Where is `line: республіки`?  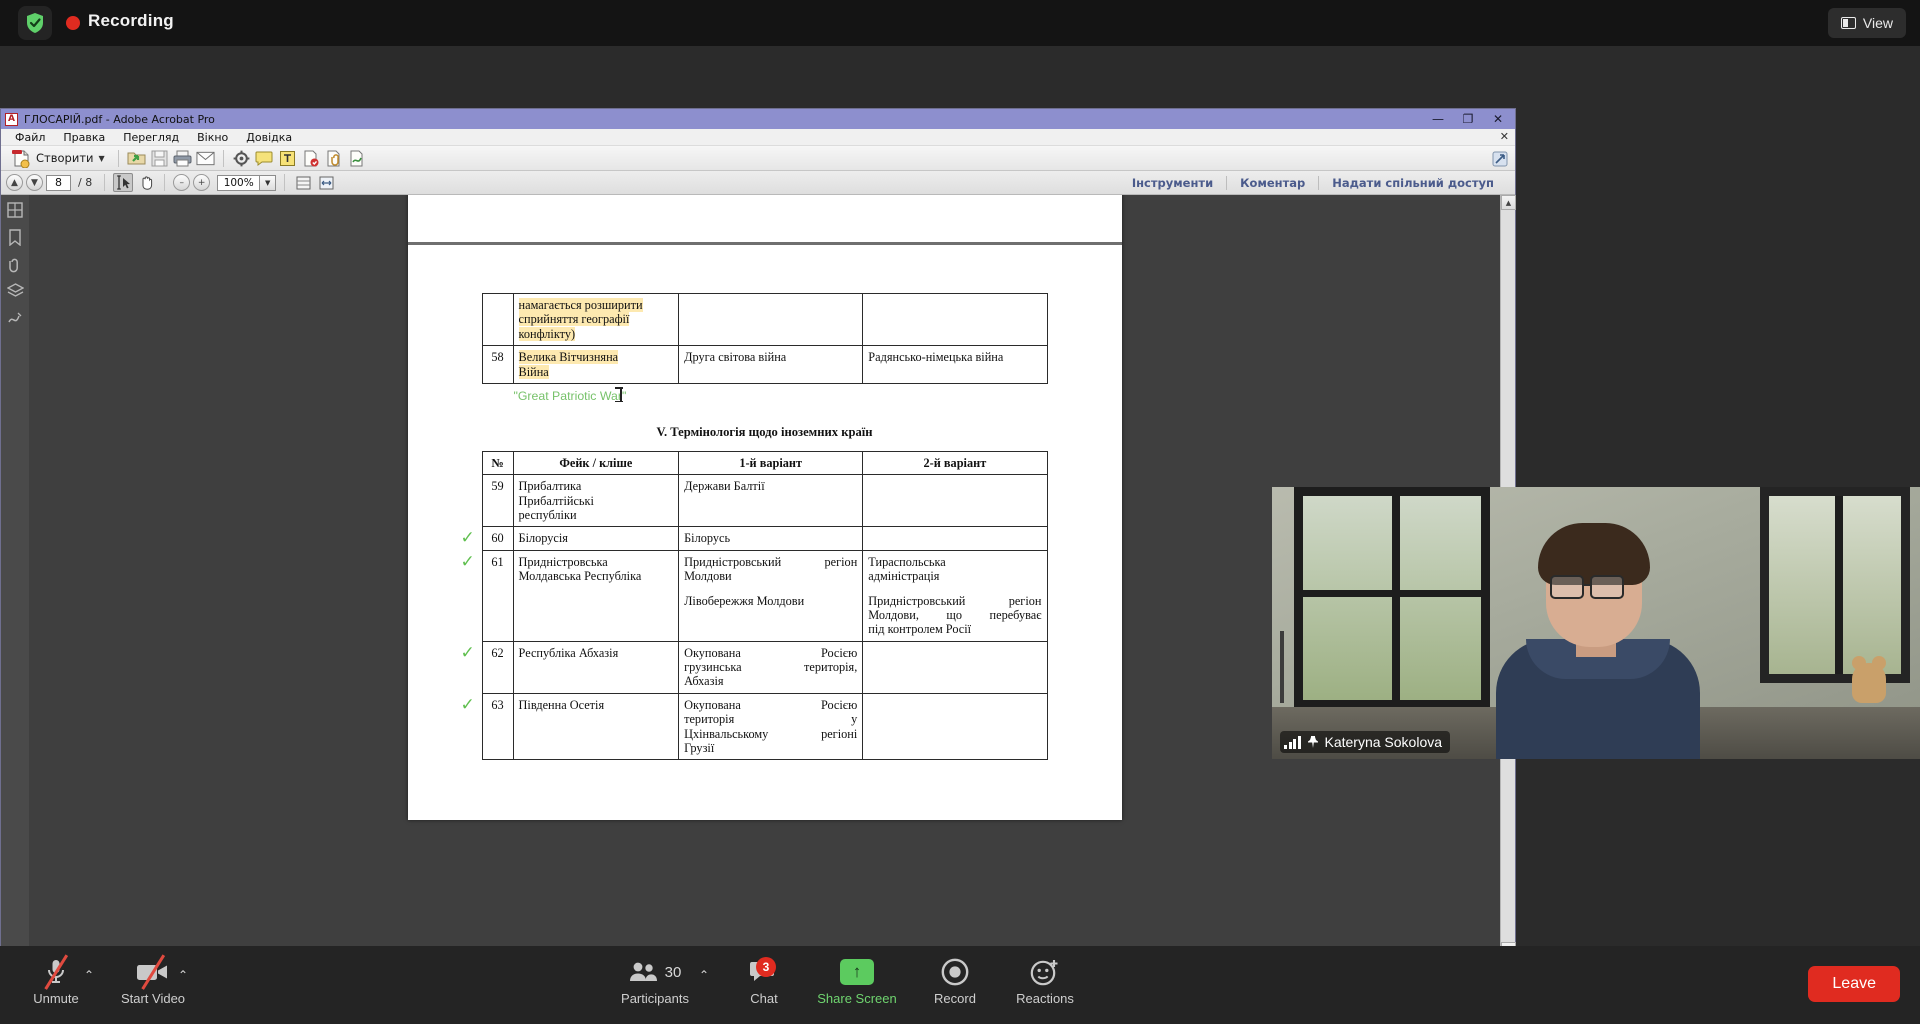 line: республіки is located at coordinates (547, 515).